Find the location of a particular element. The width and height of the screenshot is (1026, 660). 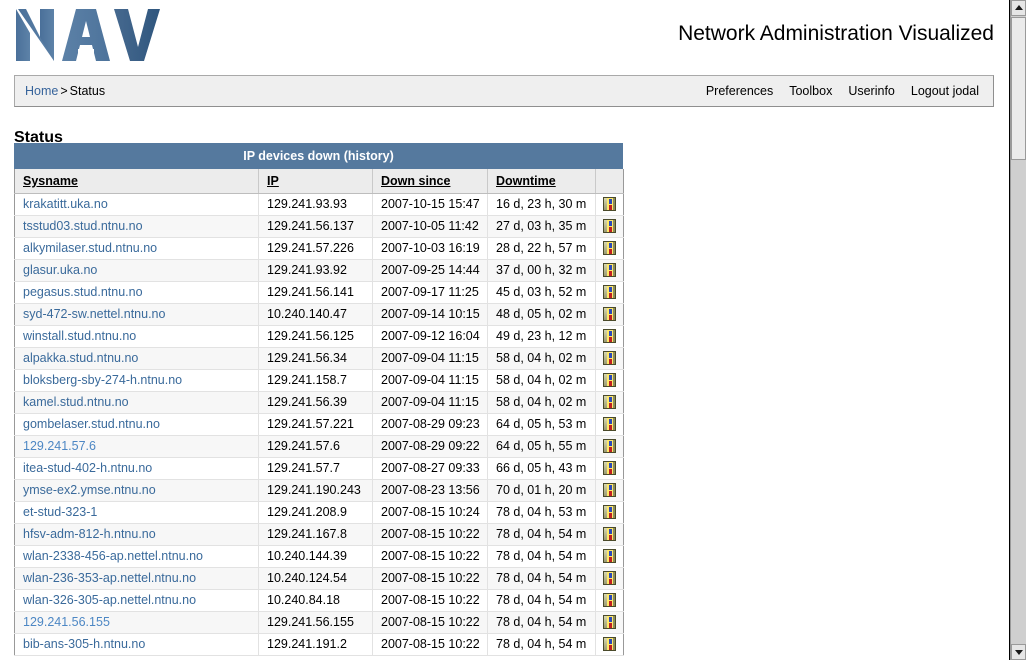

cell-ip: 129.241.57.226 is located at coordinates (315, 248).